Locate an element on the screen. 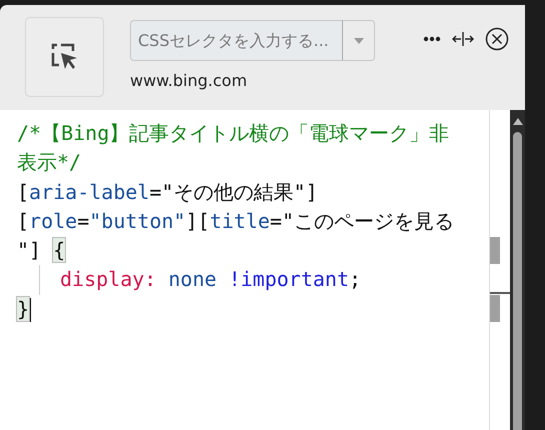 This screenshot has width=545, height=430. code-line: /*【Bing】記事タイトル横の「電球マーク」非 is located at coordinates (233, 133).